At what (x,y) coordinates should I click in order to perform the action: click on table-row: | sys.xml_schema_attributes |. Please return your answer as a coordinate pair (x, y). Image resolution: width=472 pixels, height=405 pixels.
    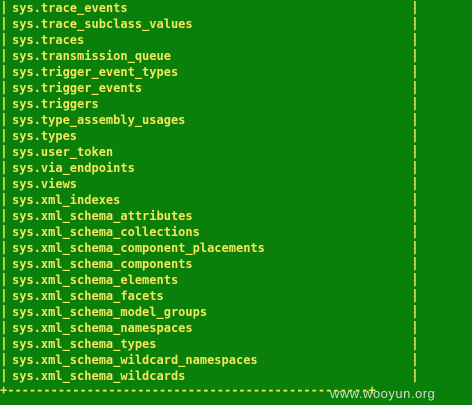
    Looking at the image, I should click on (236, 216).